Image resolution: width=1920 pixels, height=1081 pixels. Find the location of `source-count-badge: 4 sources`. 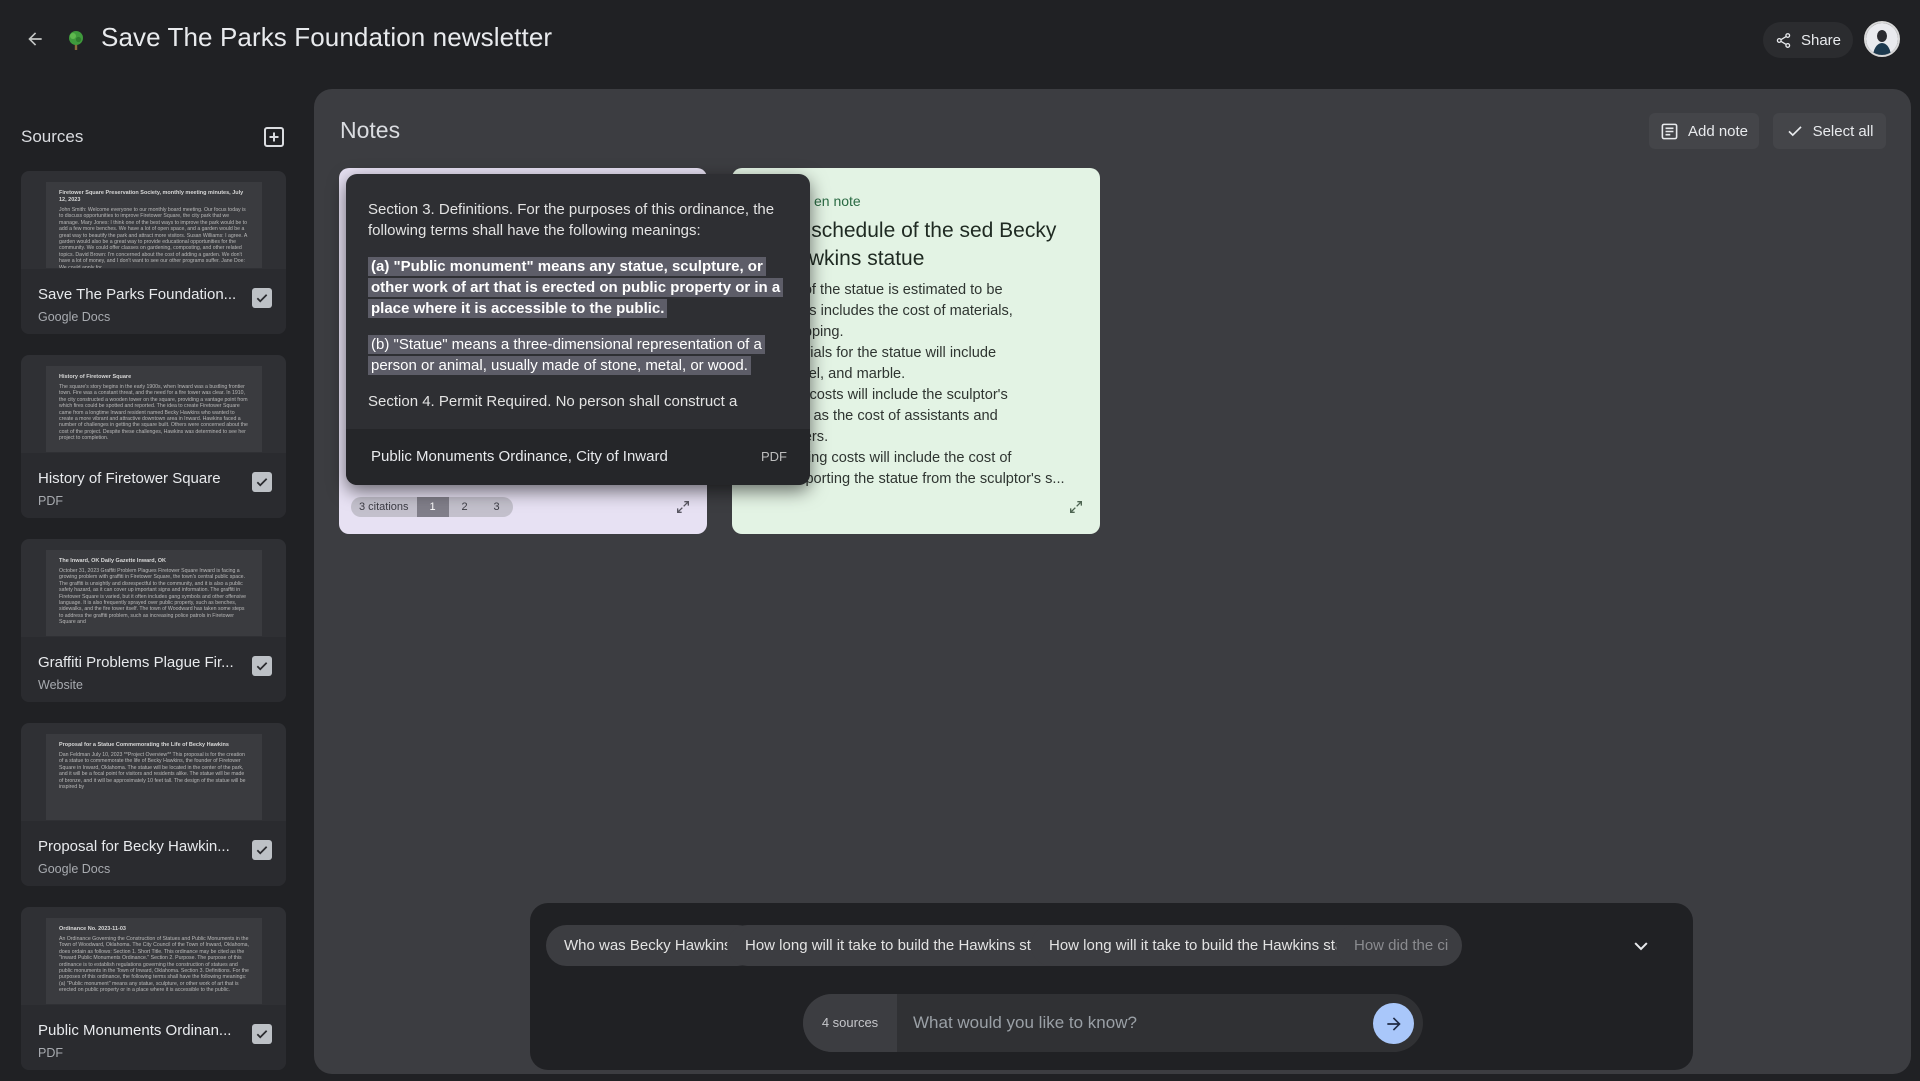

source-count-badge: 4 sources is located at coordinates (850, 1023).